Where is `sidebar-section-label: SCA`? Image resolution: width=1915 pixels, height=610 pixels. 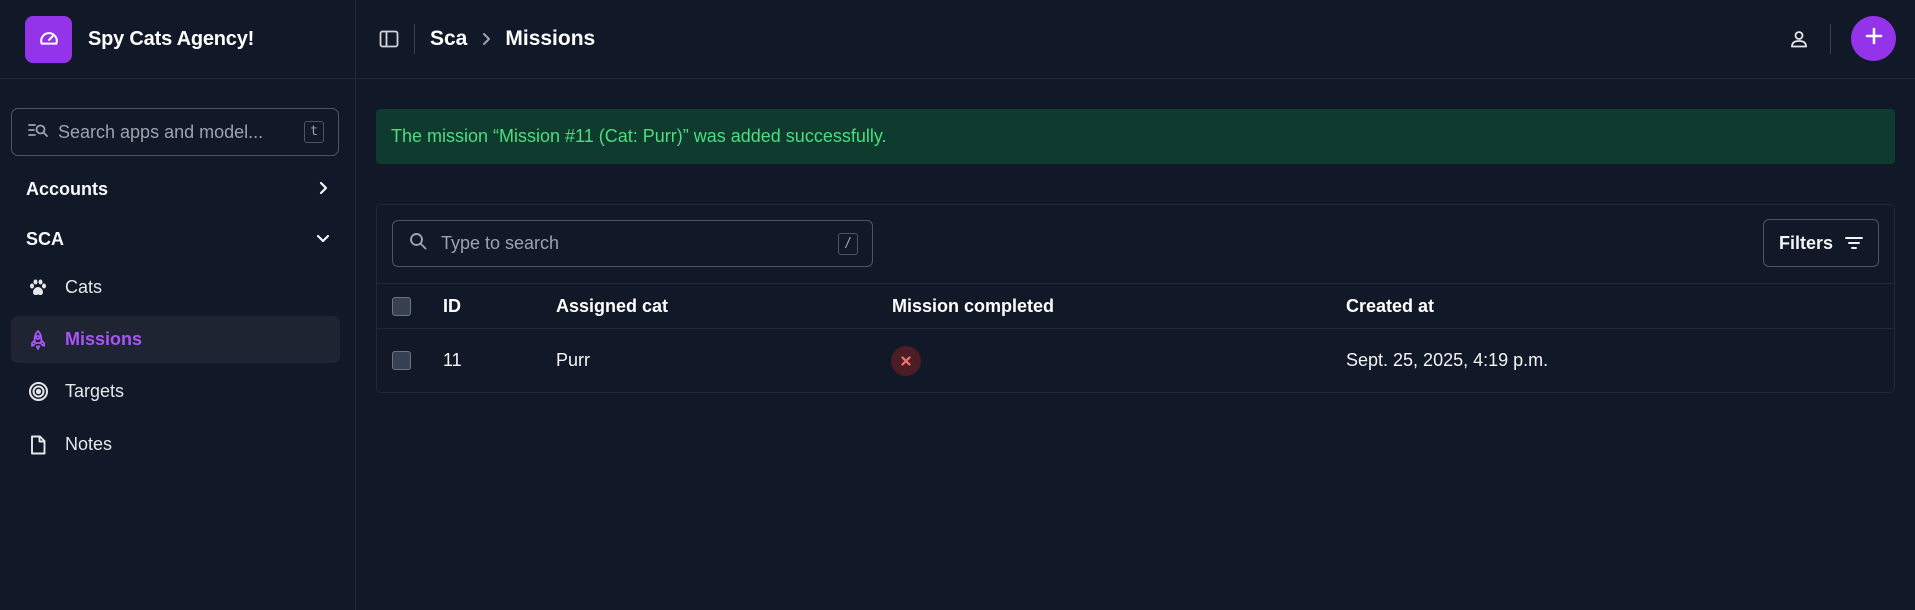 sidebar-section-label: SCA is located at coordinates (45, 238).